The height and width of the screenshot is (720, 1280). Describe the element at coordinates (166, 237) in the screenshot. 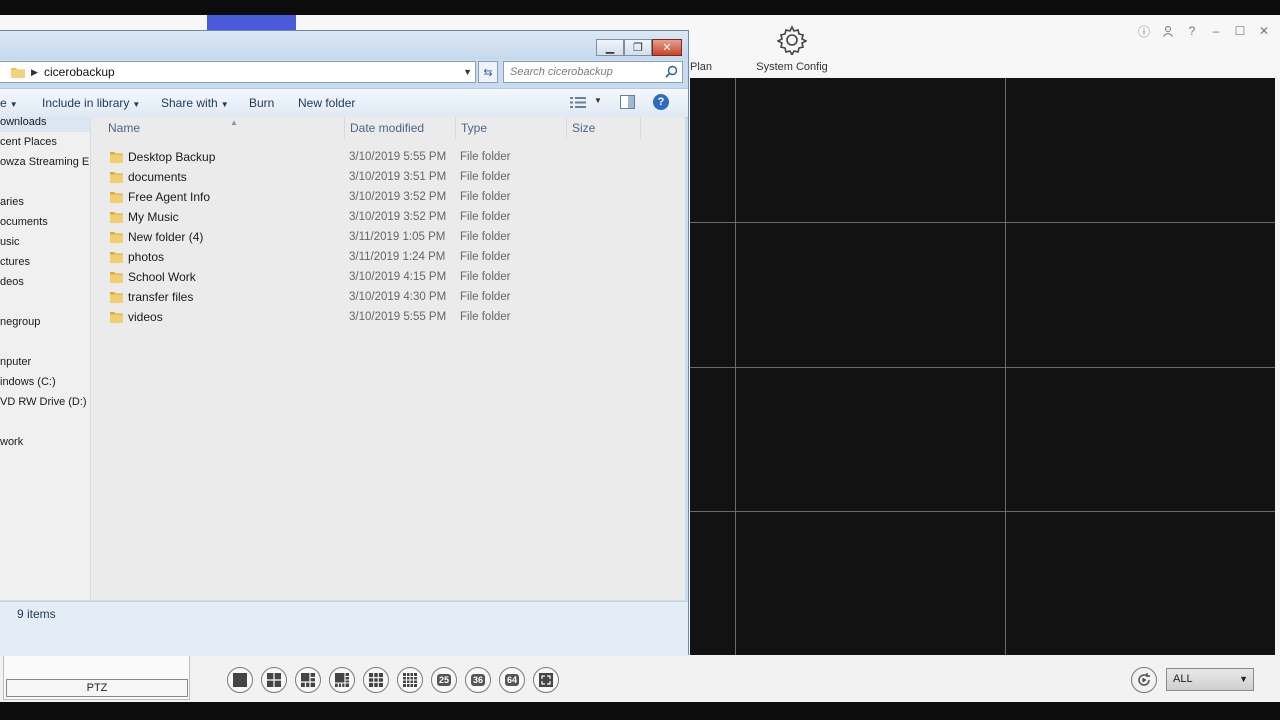

I see `file-name: New folder (4)` at that location.